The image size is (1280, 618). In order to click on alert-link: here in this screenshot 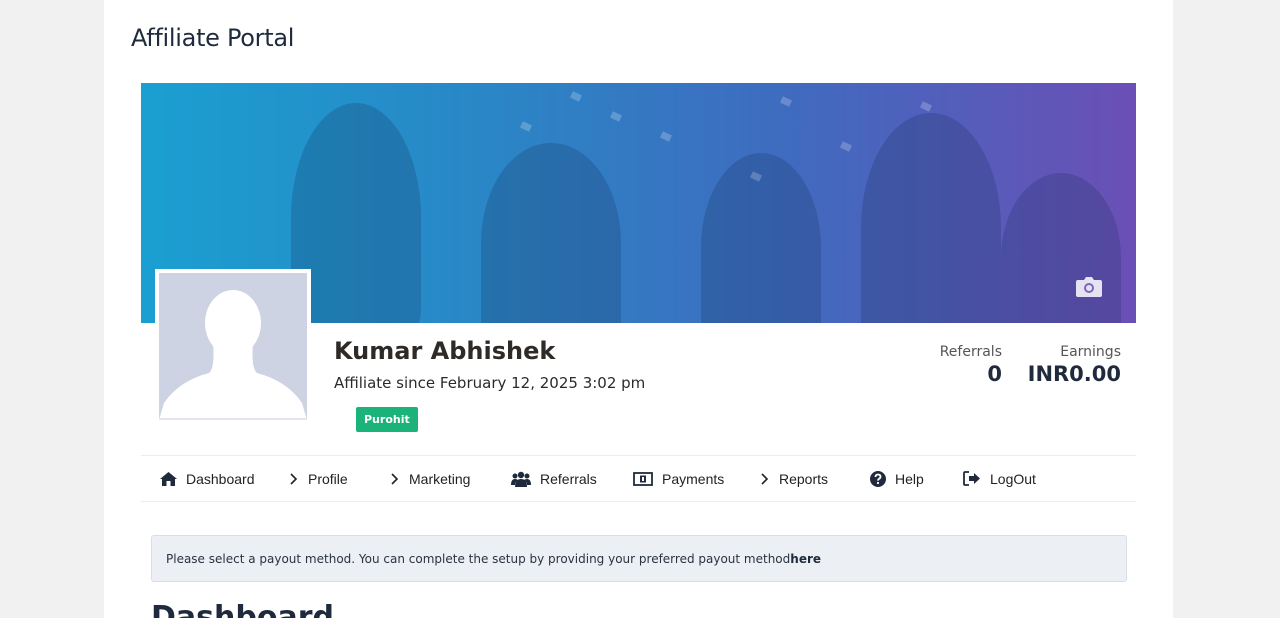, I will do `click(805, 559)`.